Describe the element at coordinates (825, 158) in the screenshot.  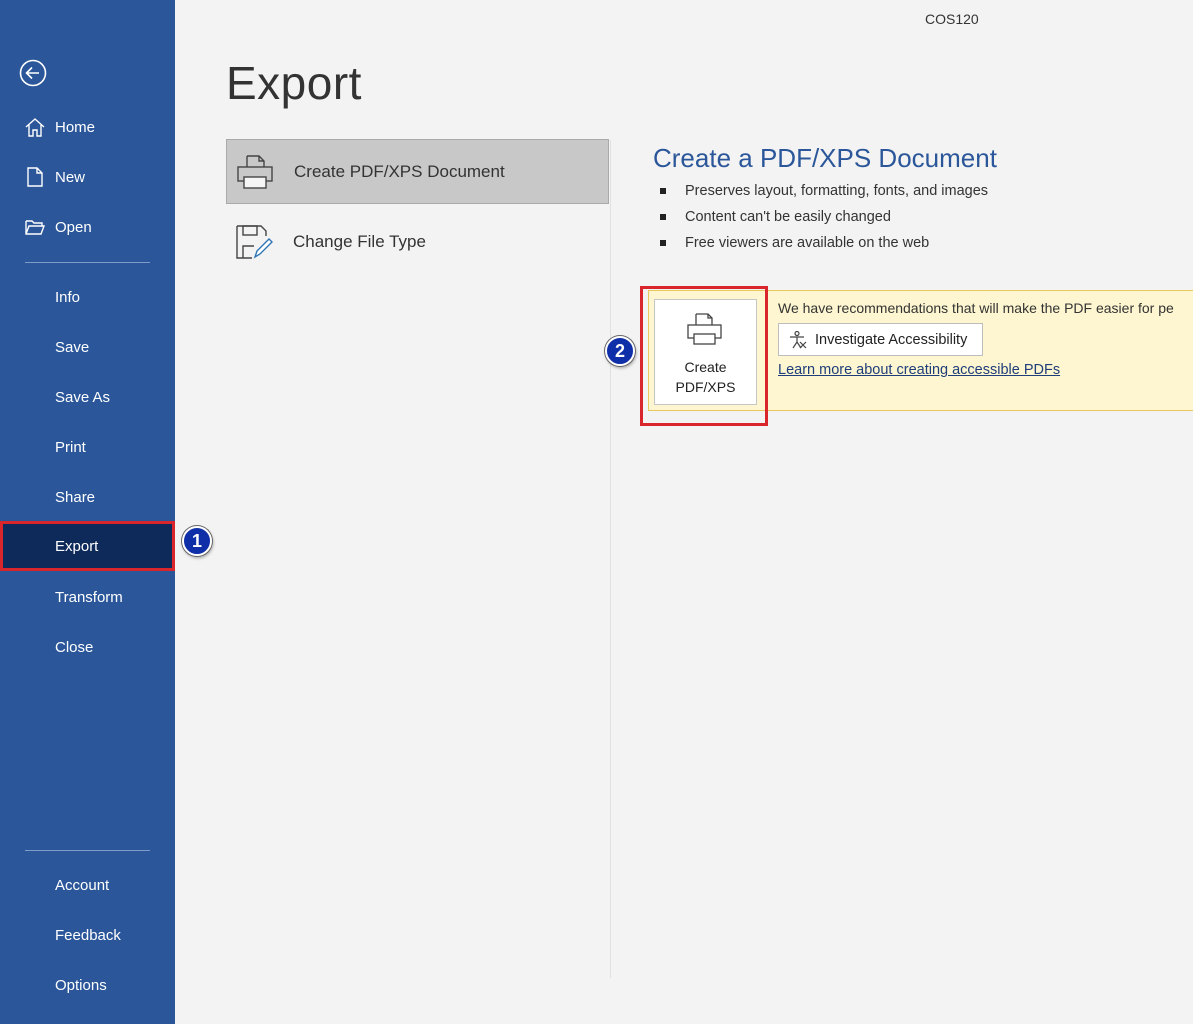
I see `detail-title: Create a PDF/XPS Document` at that location.